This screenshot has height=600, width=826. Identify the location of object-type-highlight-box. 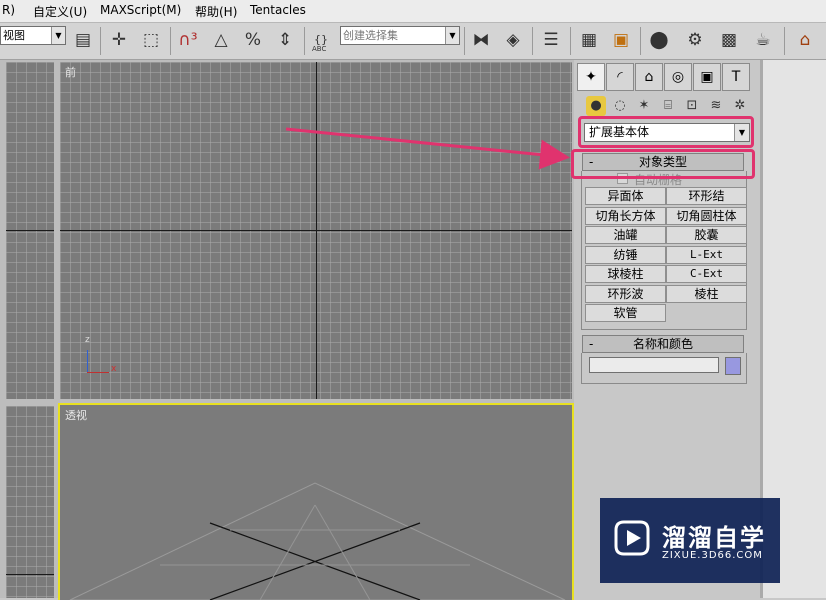
(663, 164).